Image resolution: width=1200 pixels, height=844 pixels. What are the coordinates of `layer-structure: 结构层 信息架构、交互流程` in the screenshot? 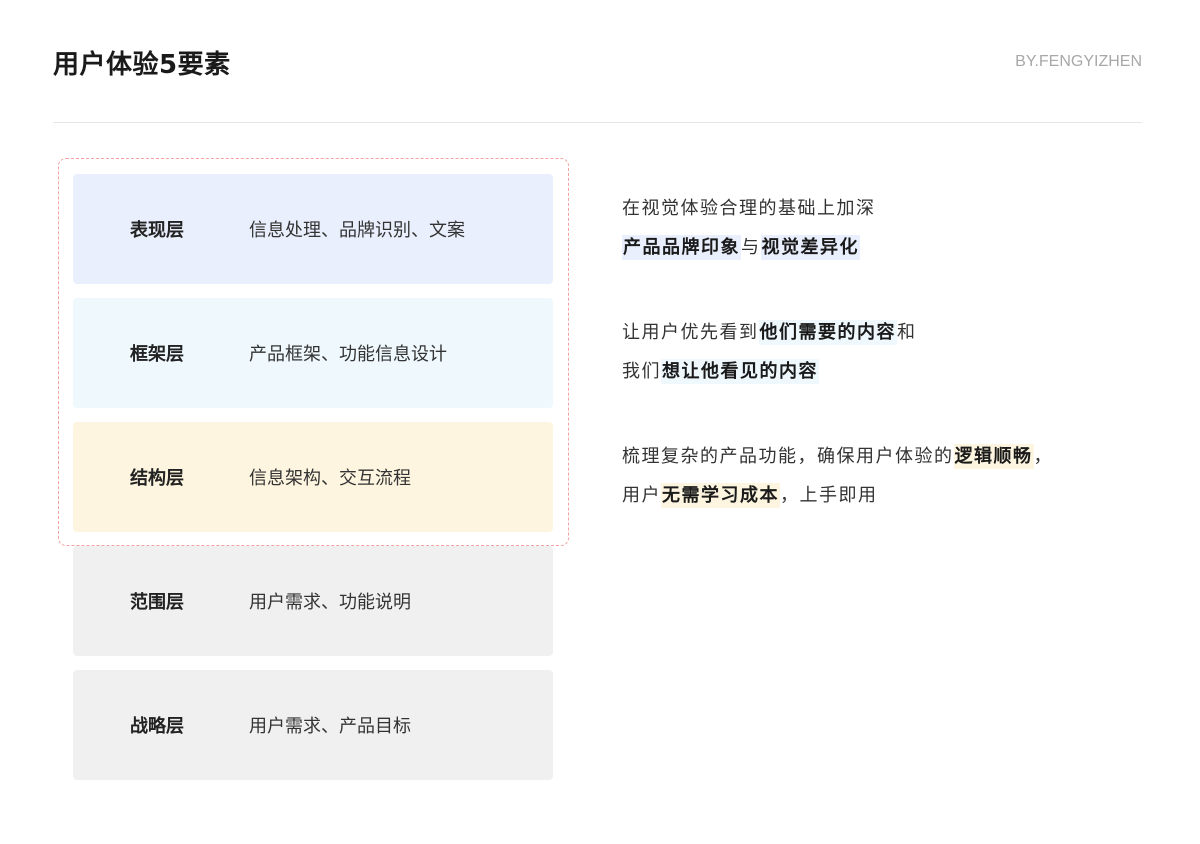 It's located at (313, 477).